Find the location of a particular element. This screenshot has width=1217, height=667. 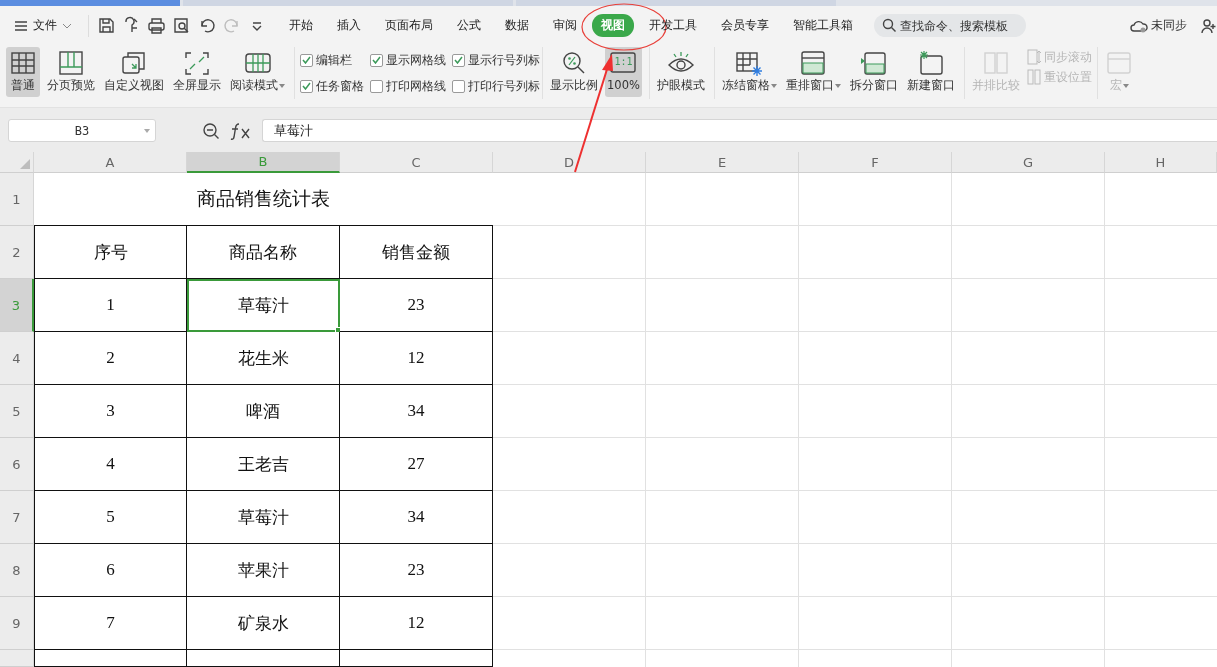

table-cell: 啤酒 is located at coordinates (263, 411).